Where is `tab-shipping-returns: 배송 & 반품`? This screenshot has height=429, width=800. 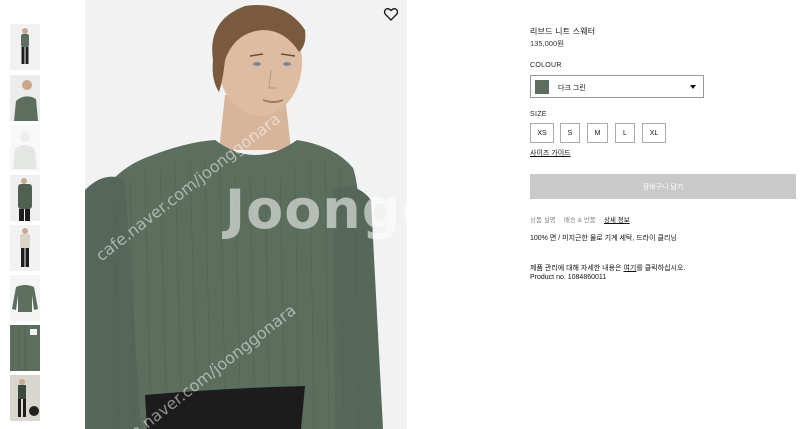 tab-shipping-returns: 배송 & 반품 is located at coordinates (580, 220).